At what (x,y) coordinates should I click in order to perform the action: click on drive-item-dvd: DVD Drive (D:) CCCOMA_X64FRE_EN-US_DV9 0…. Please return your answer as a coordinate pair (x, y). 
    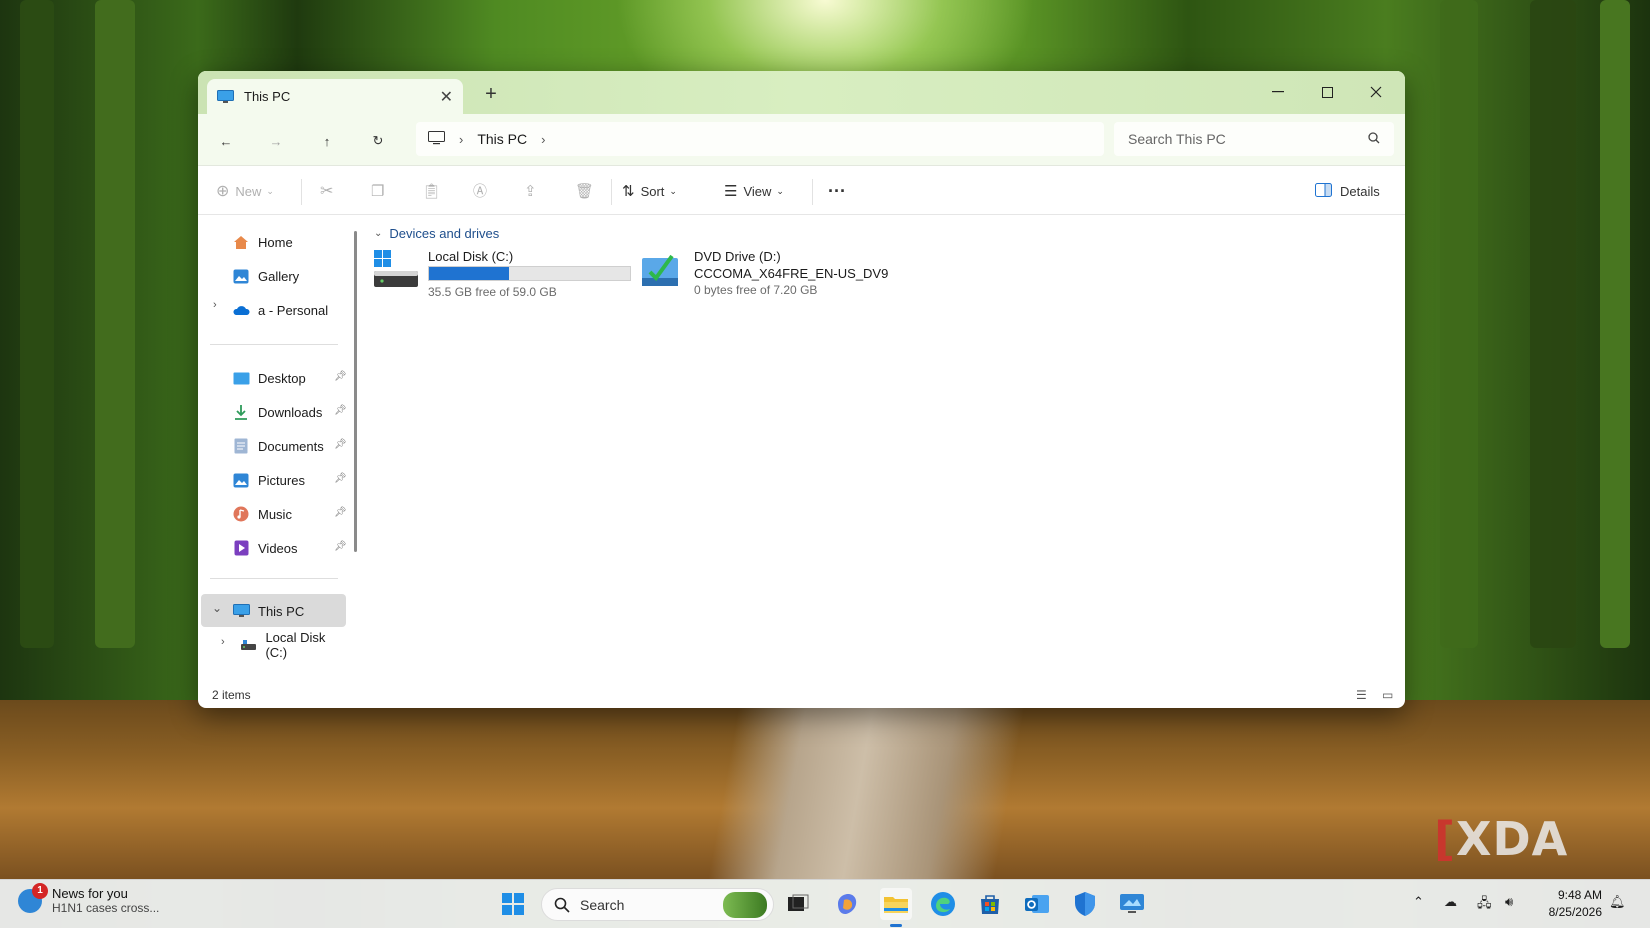
    Looking at the image, I should click on (763, 273).